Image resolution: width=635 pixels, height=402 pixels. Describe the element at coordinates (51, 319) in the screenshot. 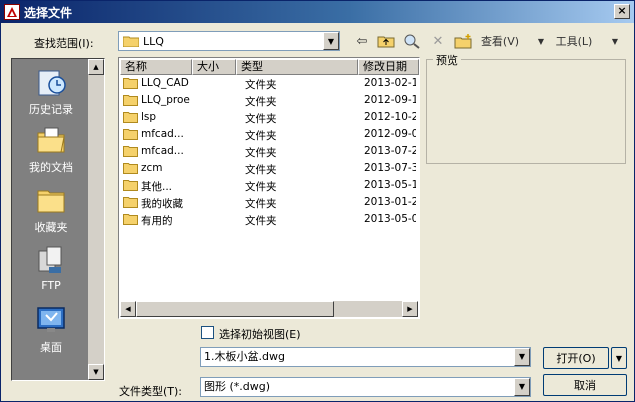

I see `desktop-icon` at that location.